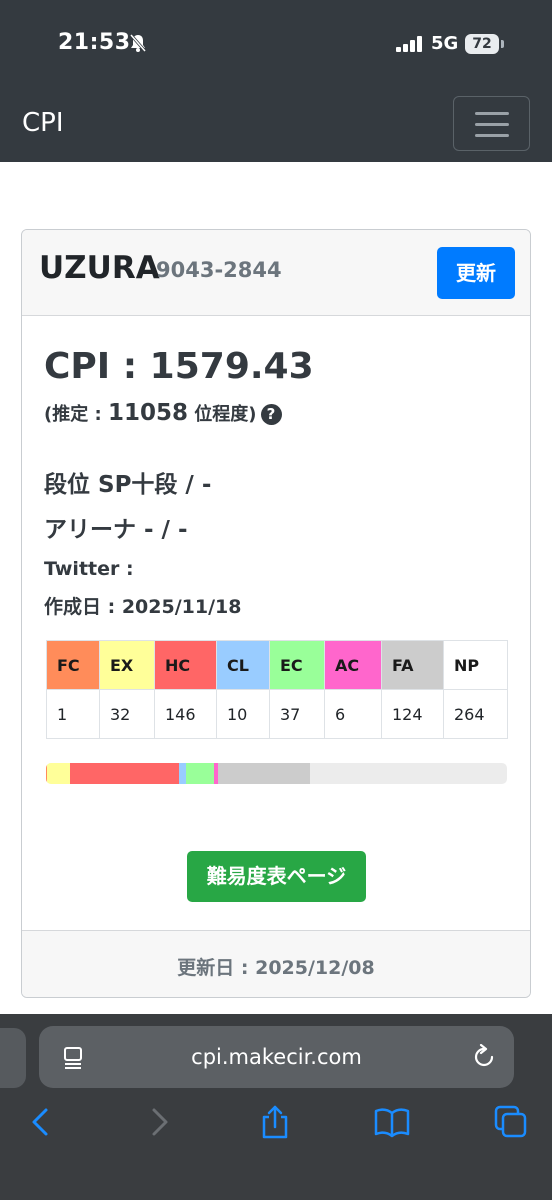 This screenshot has height=1200, width=552. I want to click on cpi-score: CPI : 1579.43, so click(179, 366).